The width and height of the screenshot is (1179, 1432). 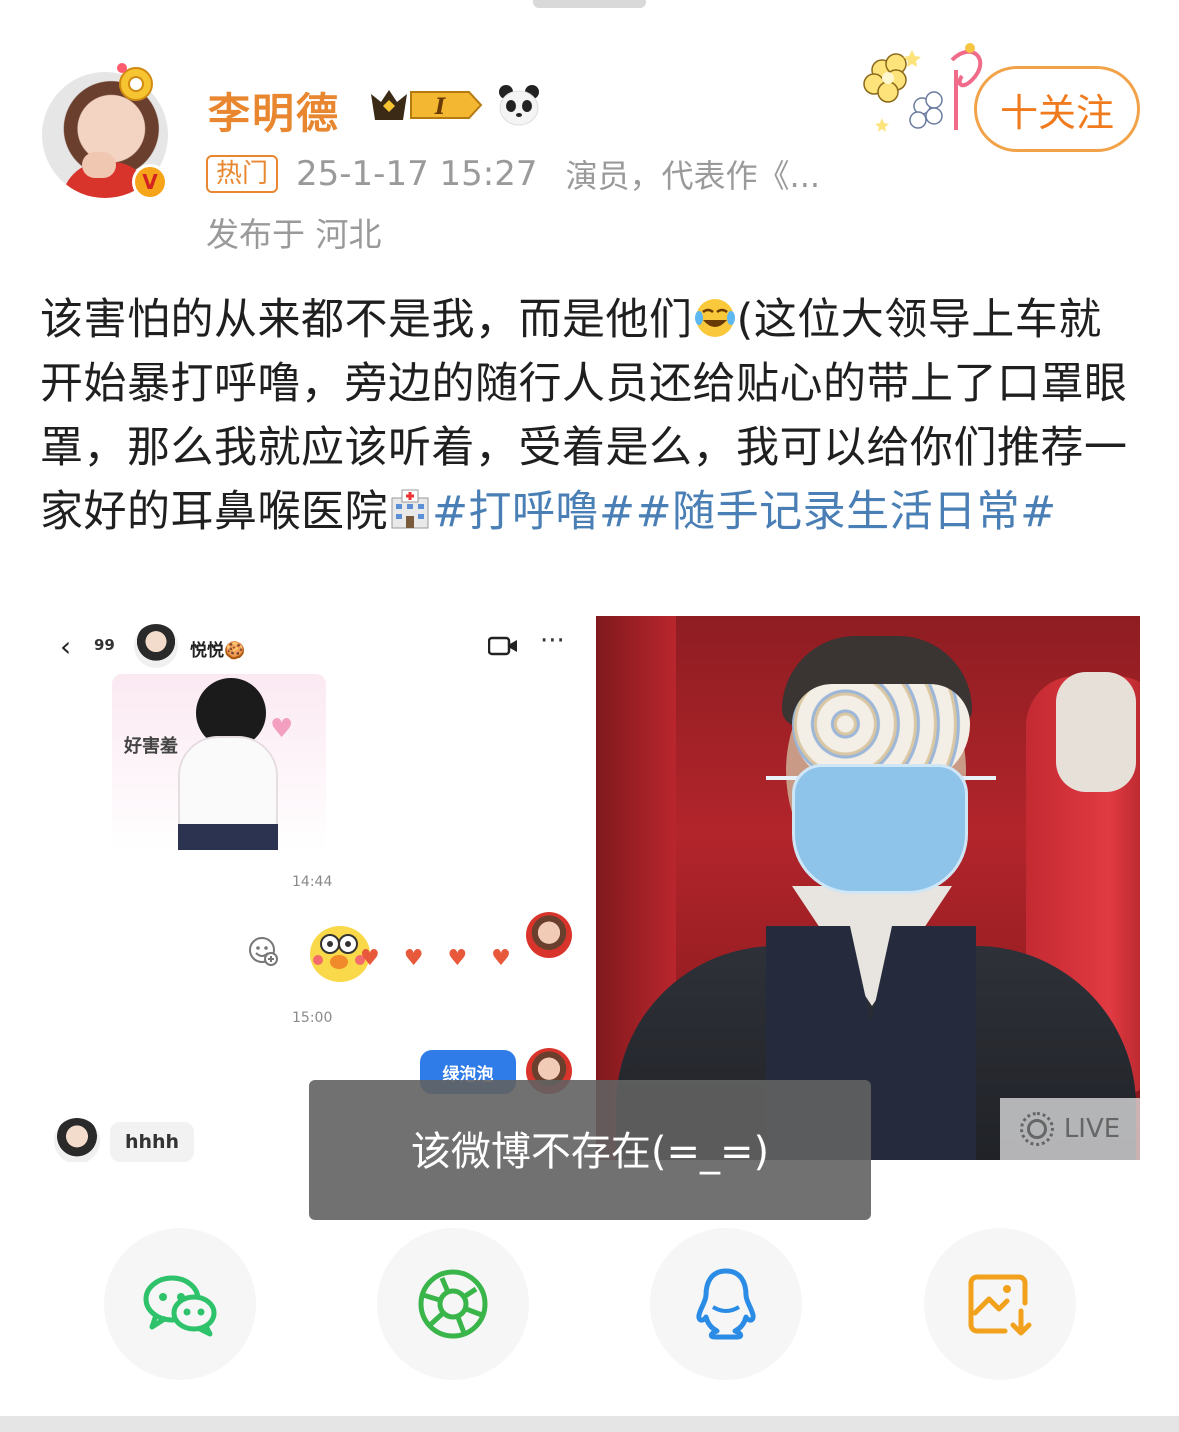 I want to click on live-icon, so click(x=1036, y=1129).